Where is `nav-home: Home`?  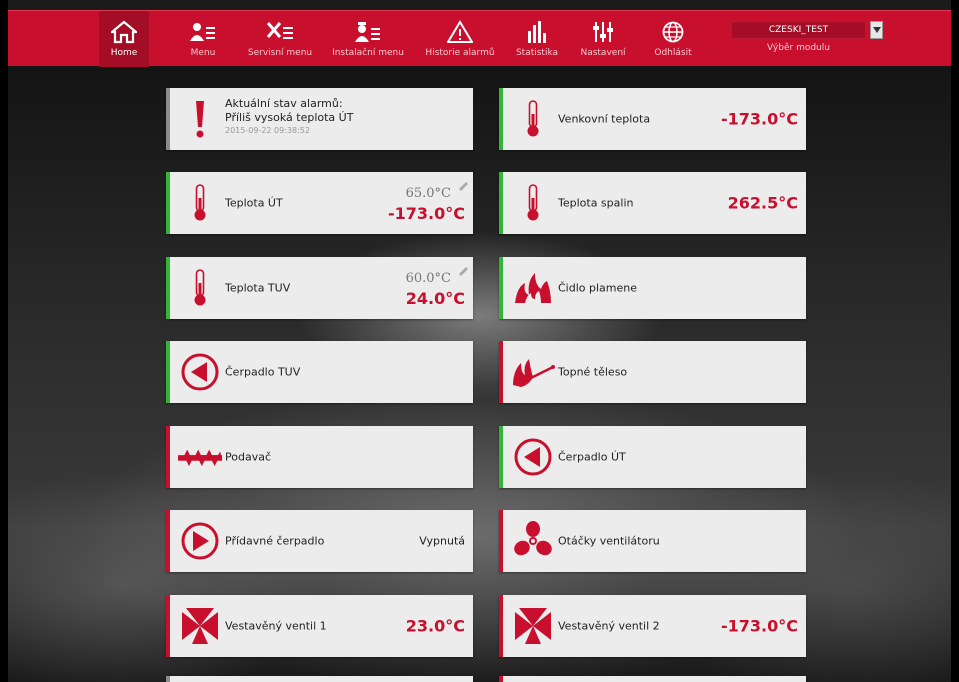
nav-home: Home is located at coordinates (124, 39).